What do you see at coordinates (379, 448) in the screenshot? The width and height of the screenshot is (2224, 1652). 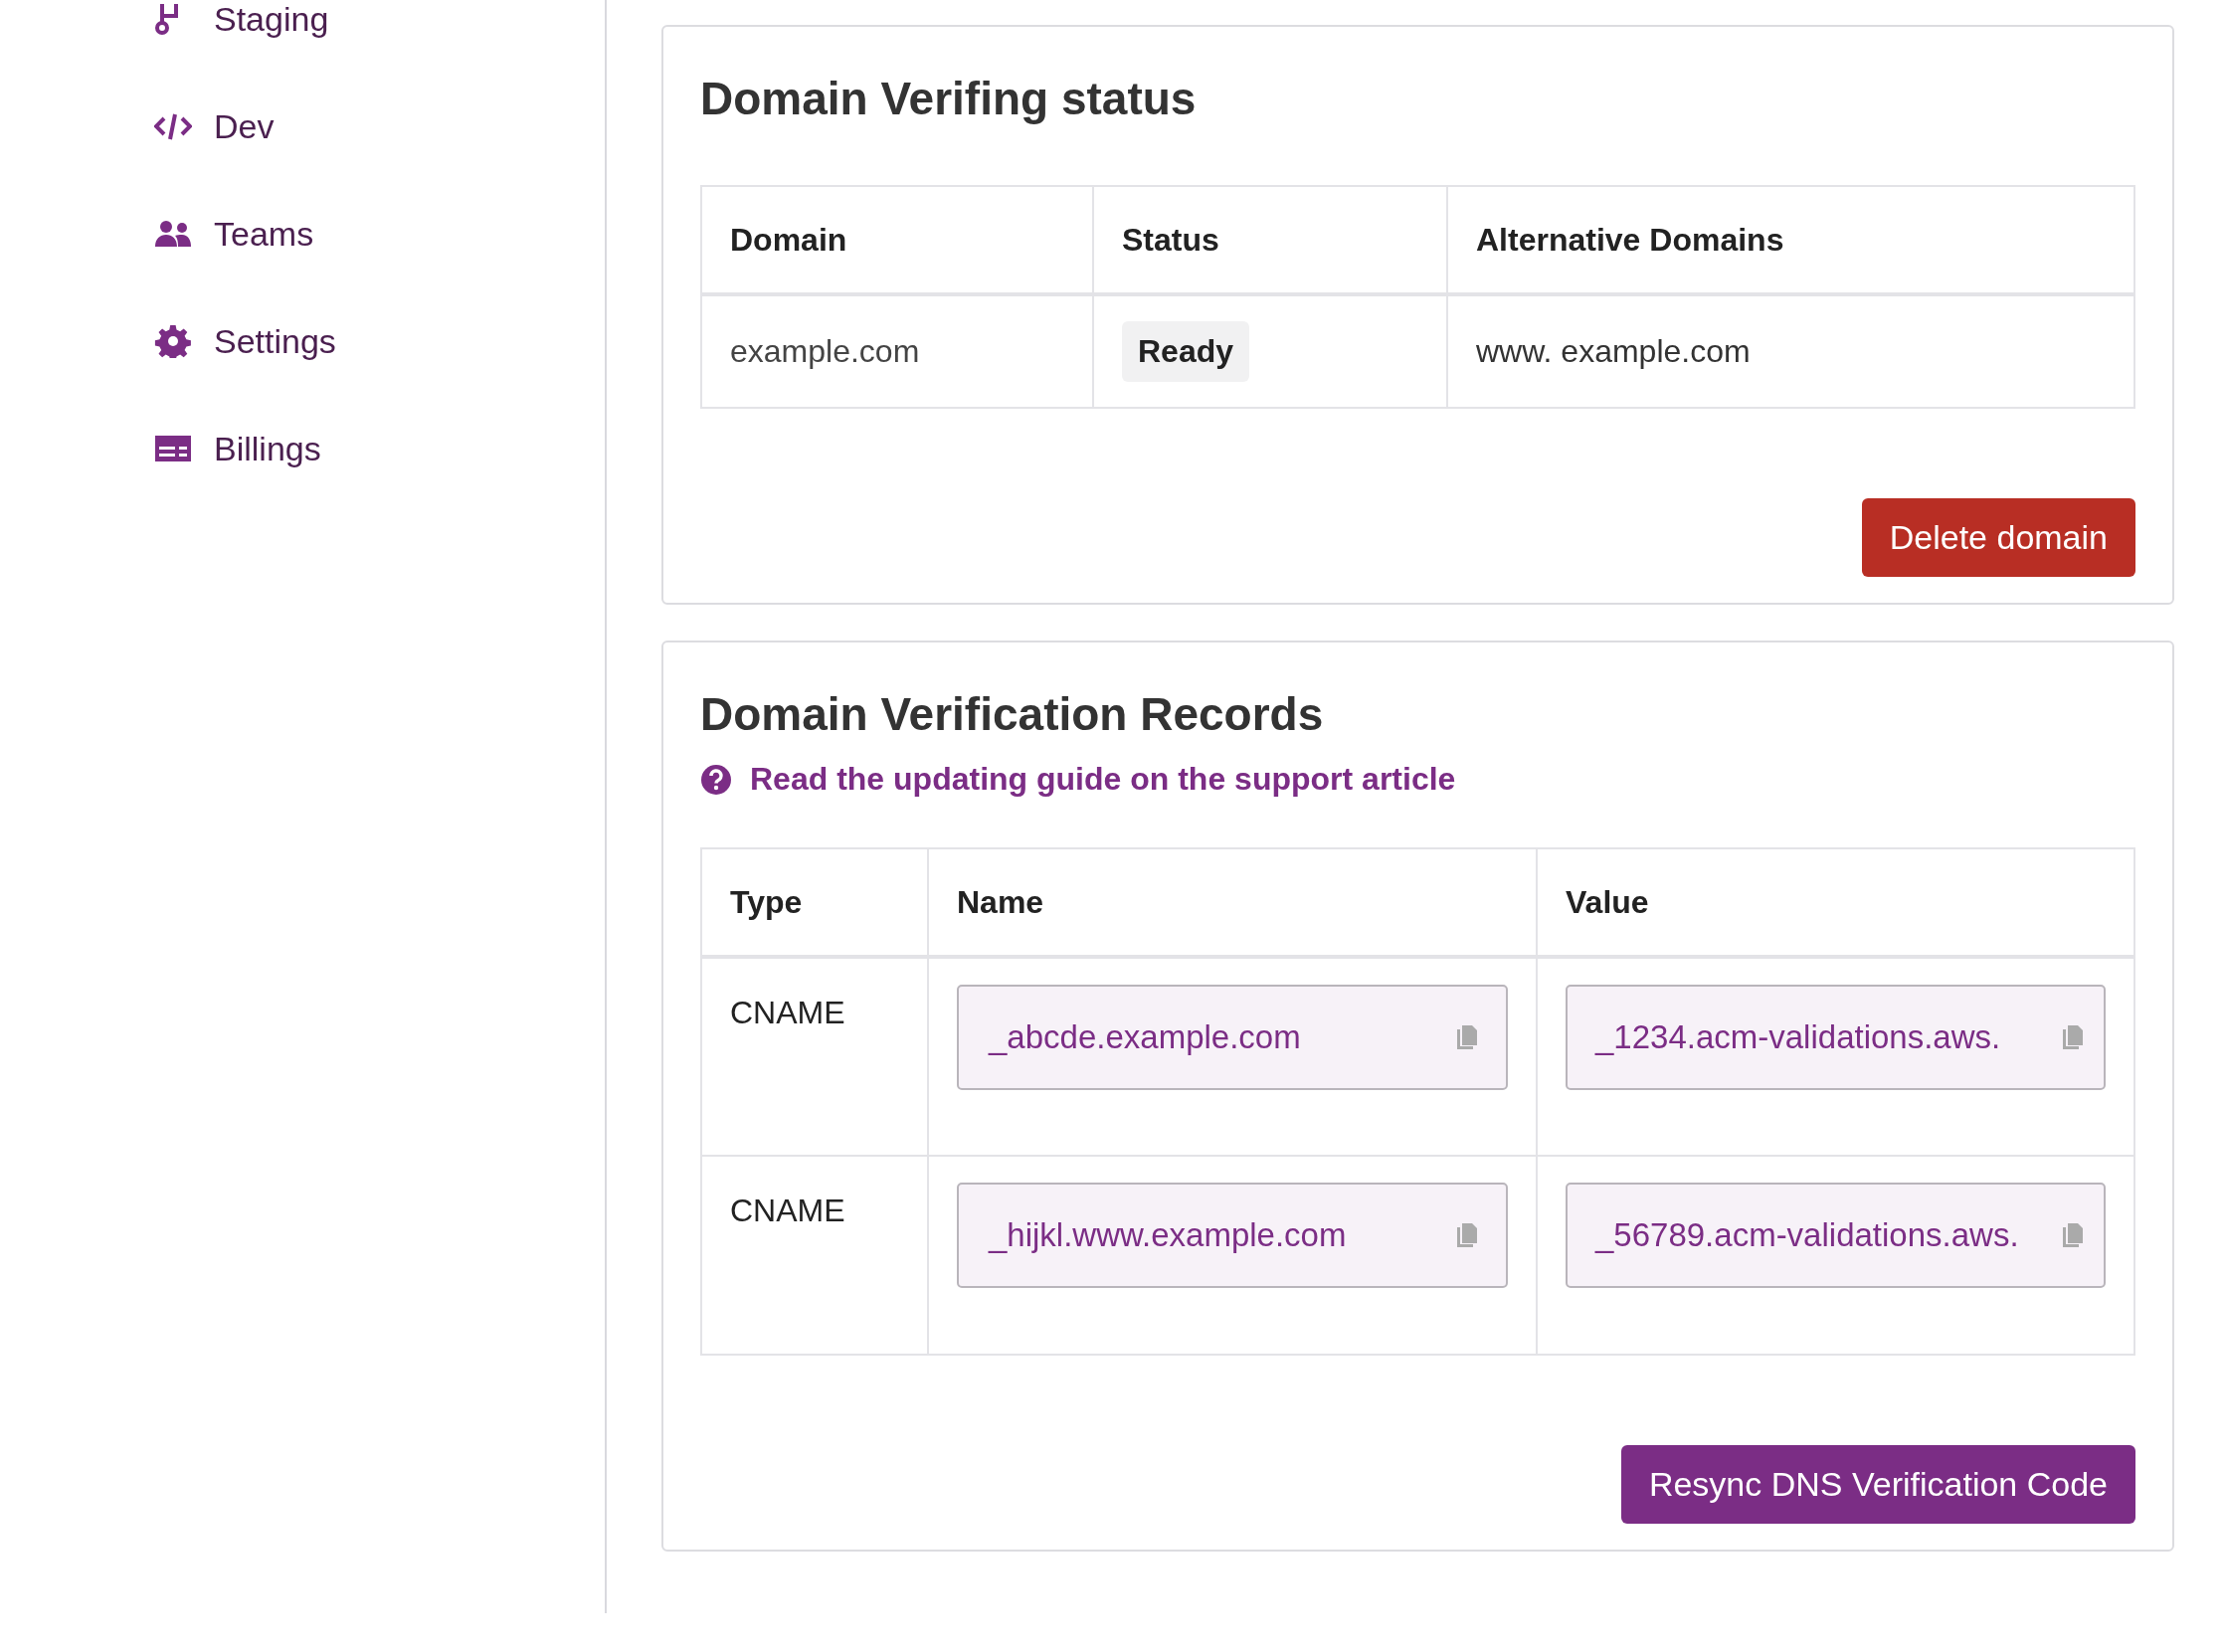 I see `sidebar-item: Billings` at bounding box center [379, 448].